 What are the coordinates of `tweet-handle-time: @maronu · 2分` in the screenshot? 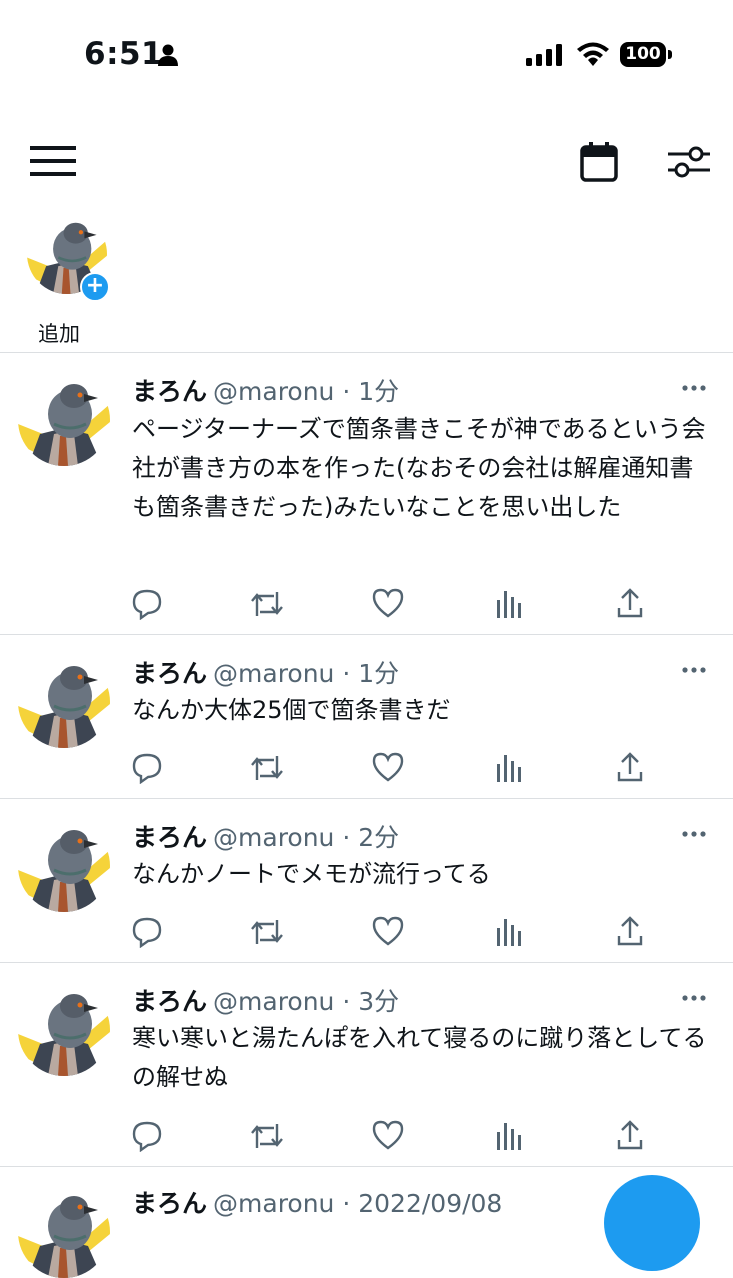 It's located at (306, 837).